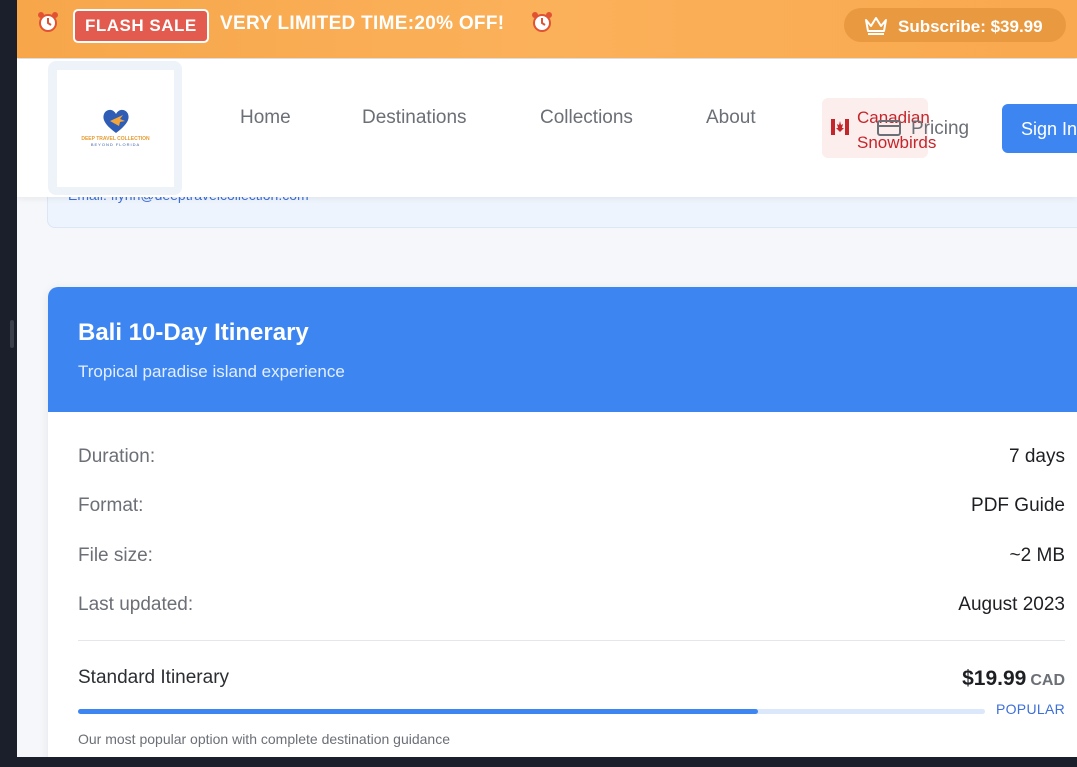  What do you see at coordinates (211, 371) in the screenshot?
I see `itinerary-subtitle: Tropical paradise island experience` at bounding box center [211, 371].